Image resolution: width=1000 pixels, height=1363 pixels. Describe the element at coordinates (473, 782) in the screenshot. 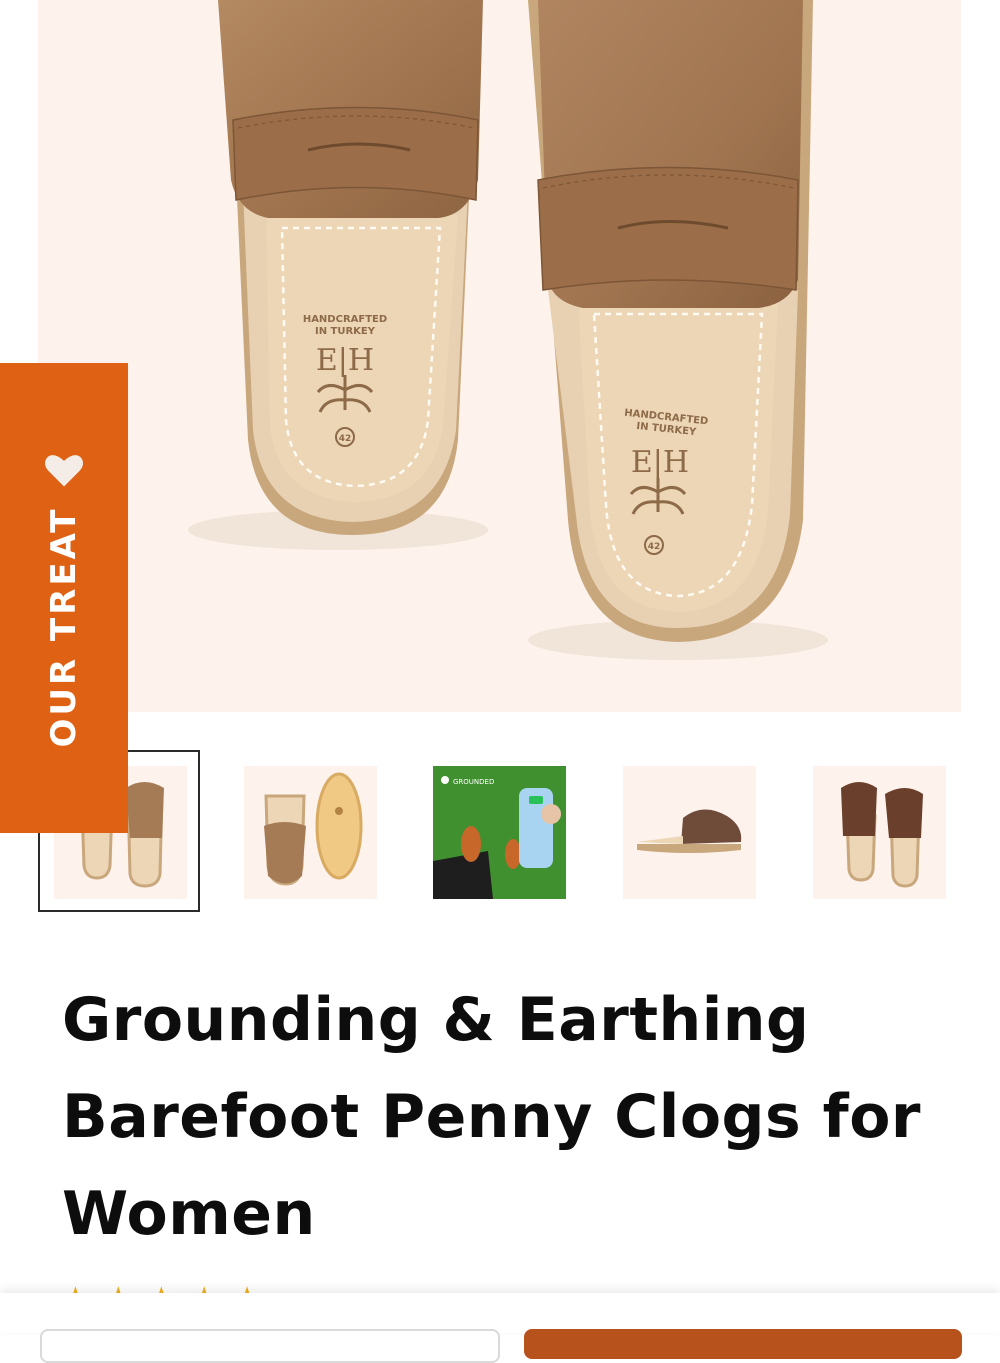

I see `svg-text: GROUNDED` at that location.